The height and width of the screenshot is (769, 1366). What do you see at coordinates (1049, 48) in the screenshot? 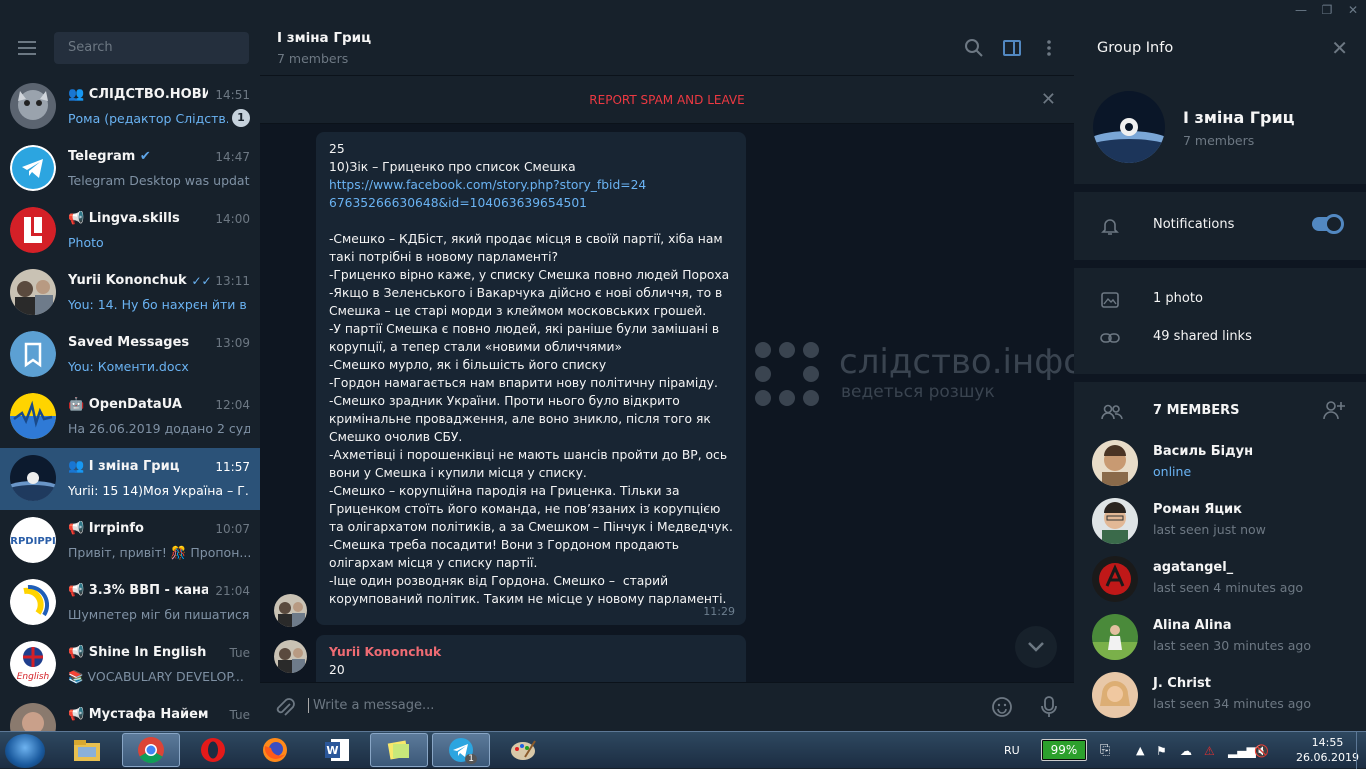
I see `more-icon` at bounding box center [1049, 48].